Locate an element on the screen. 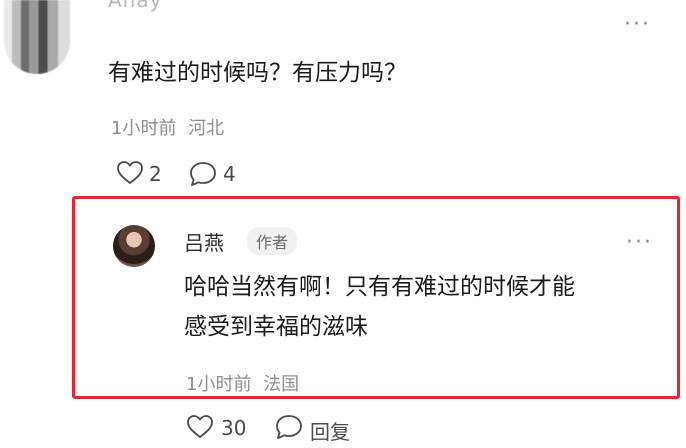 The height and width of the screenshot is (448, 686). reply-location: 法国 is located at coordinates (281, 384).